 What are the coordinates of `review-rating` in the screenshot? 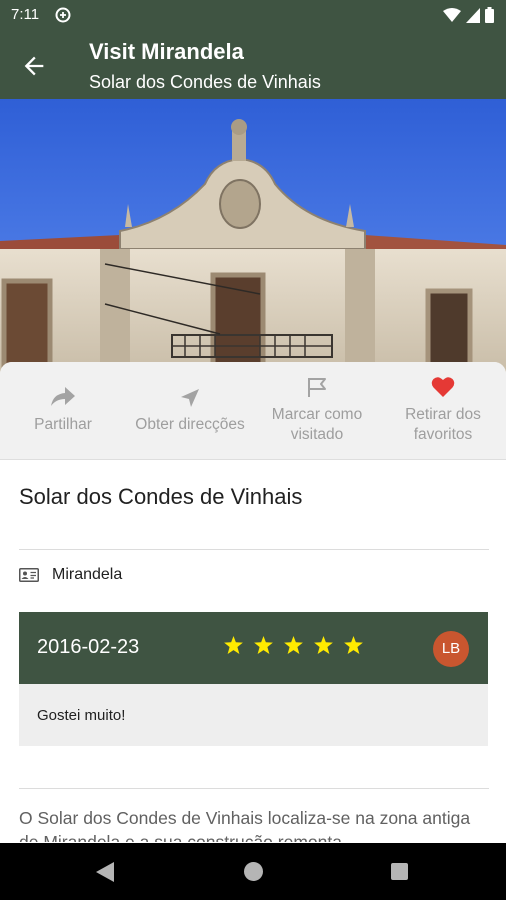 It's located at (293, 645).